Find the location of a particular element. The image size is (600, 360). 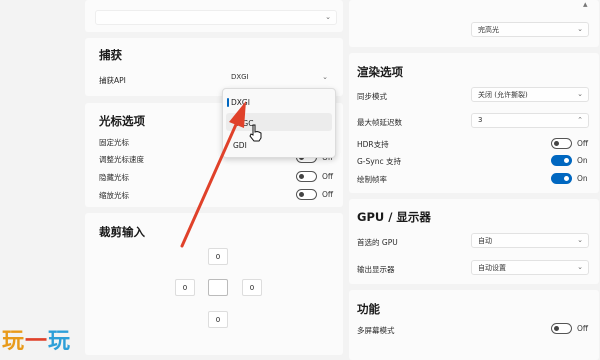

watermark-char: 一 is located at coordinates (37, 341).